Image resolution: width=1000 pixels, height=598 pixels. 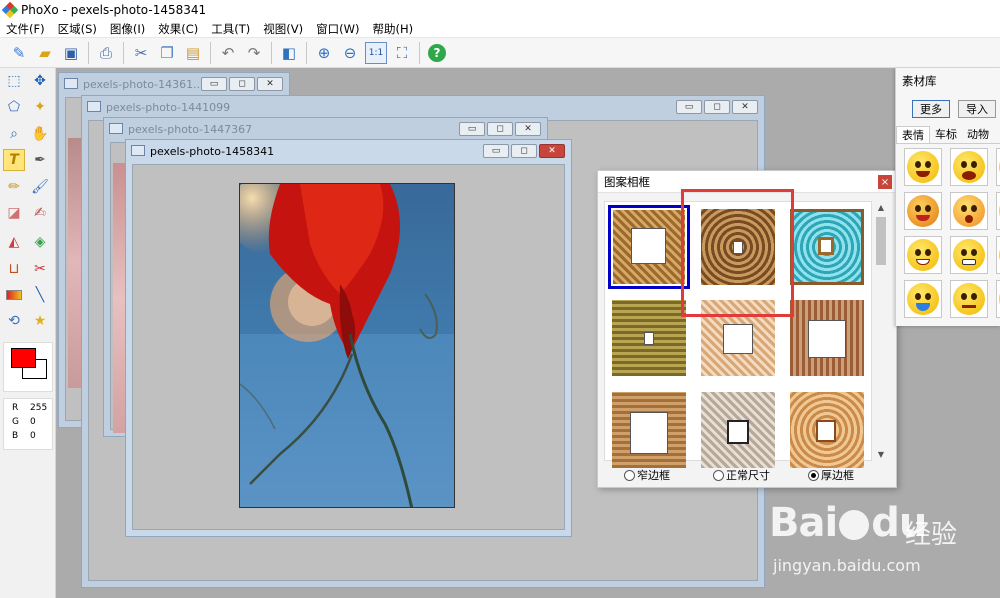 What do you see at coordinates (977, 109) in the screenshot?
I see `import-button: 导入` at bounding box center [977, 109].